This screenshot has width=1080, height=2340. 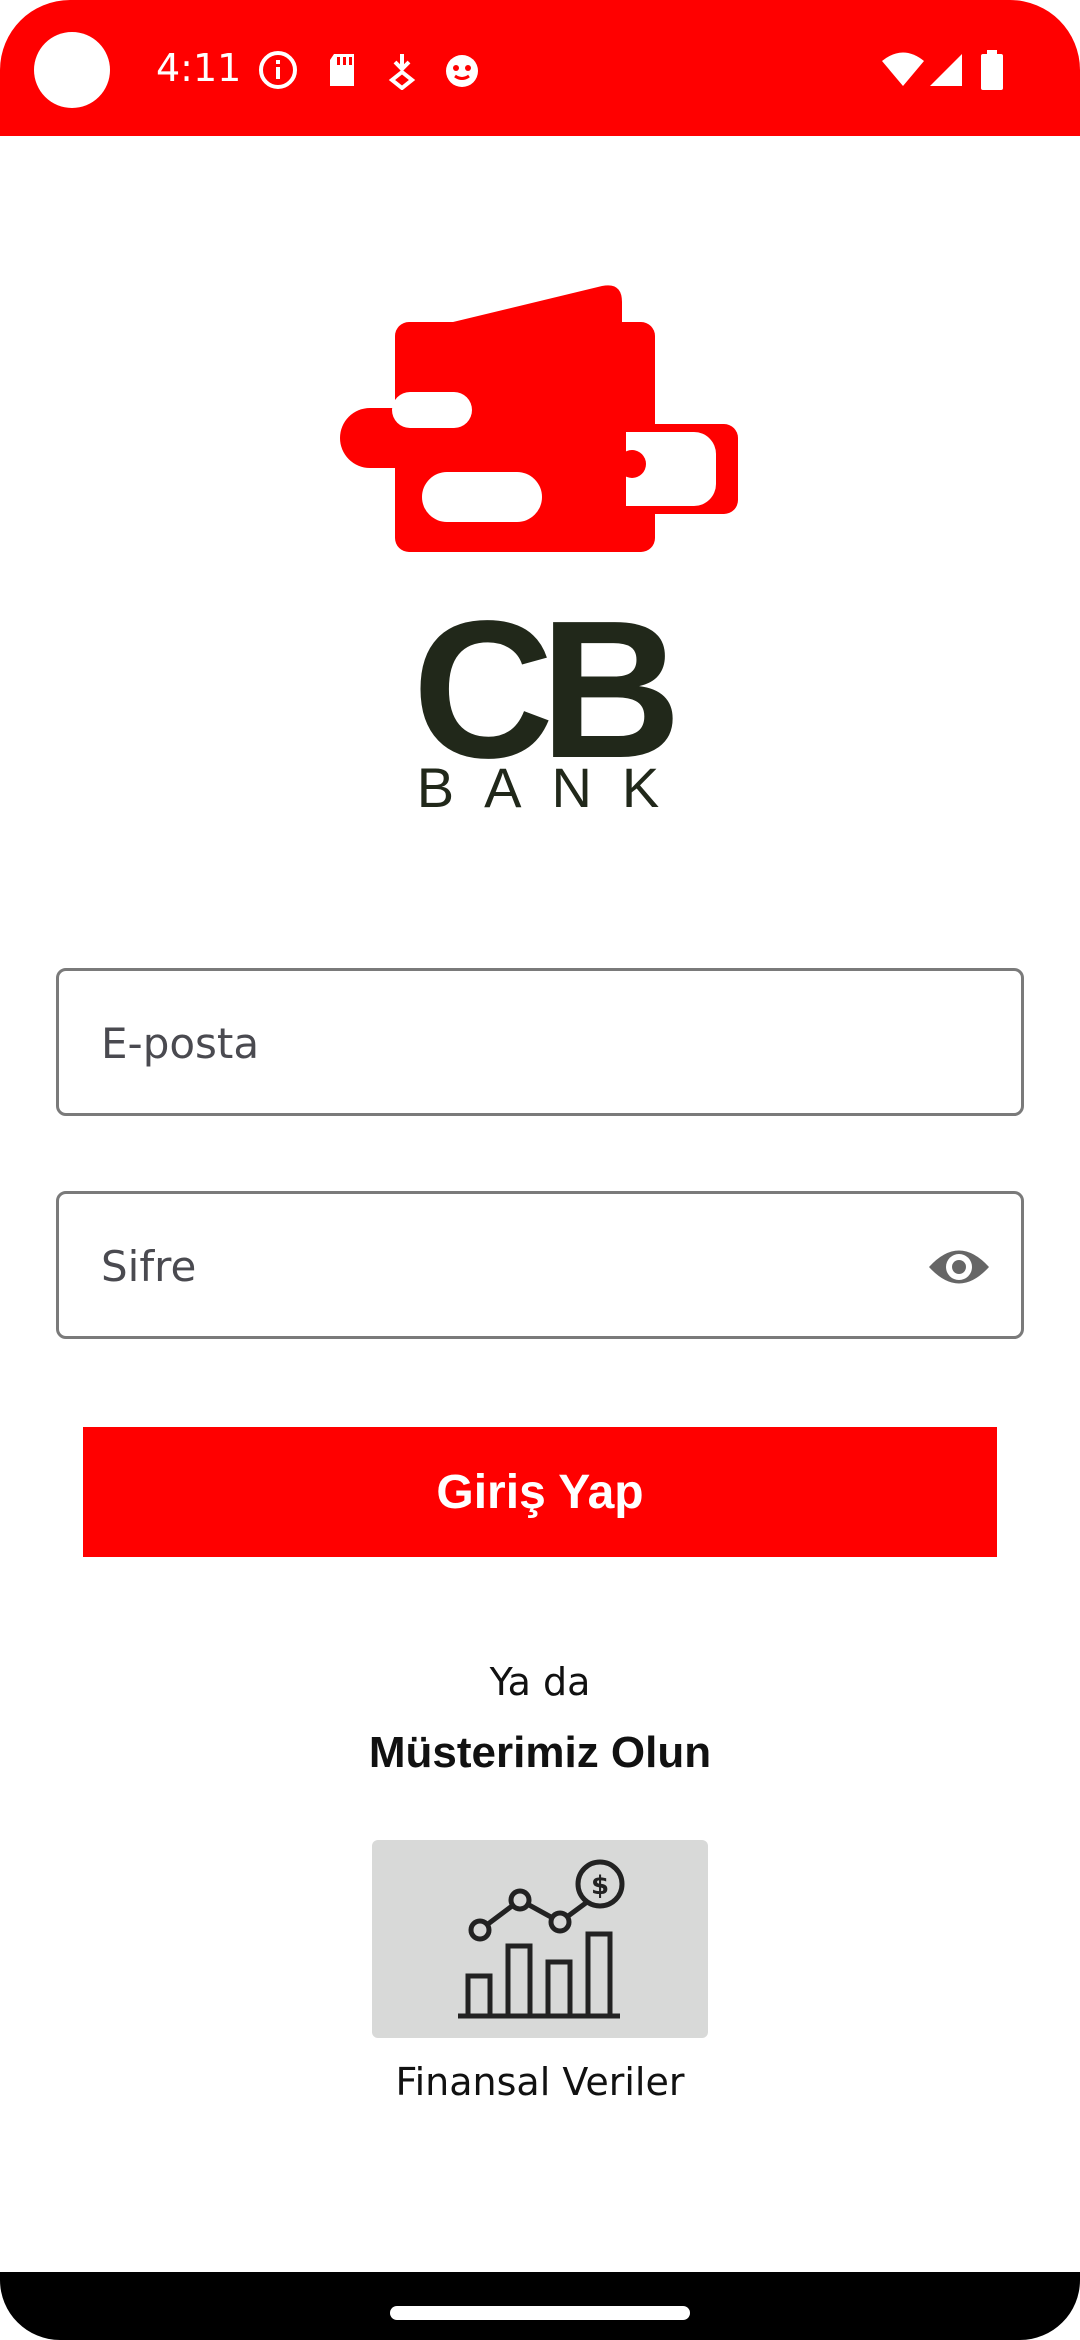 I want to click on home-gesture-handle, so click(x=540, y=2313).